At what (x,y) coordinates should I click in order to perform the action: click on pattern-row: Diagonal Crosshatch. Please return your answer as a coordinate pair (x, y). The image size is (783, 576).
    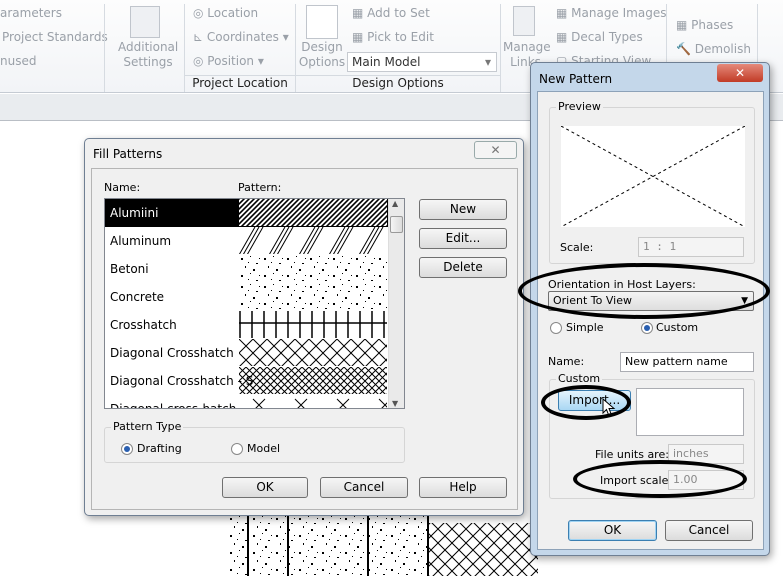
    Looking at the image, I should click on (246, 353).